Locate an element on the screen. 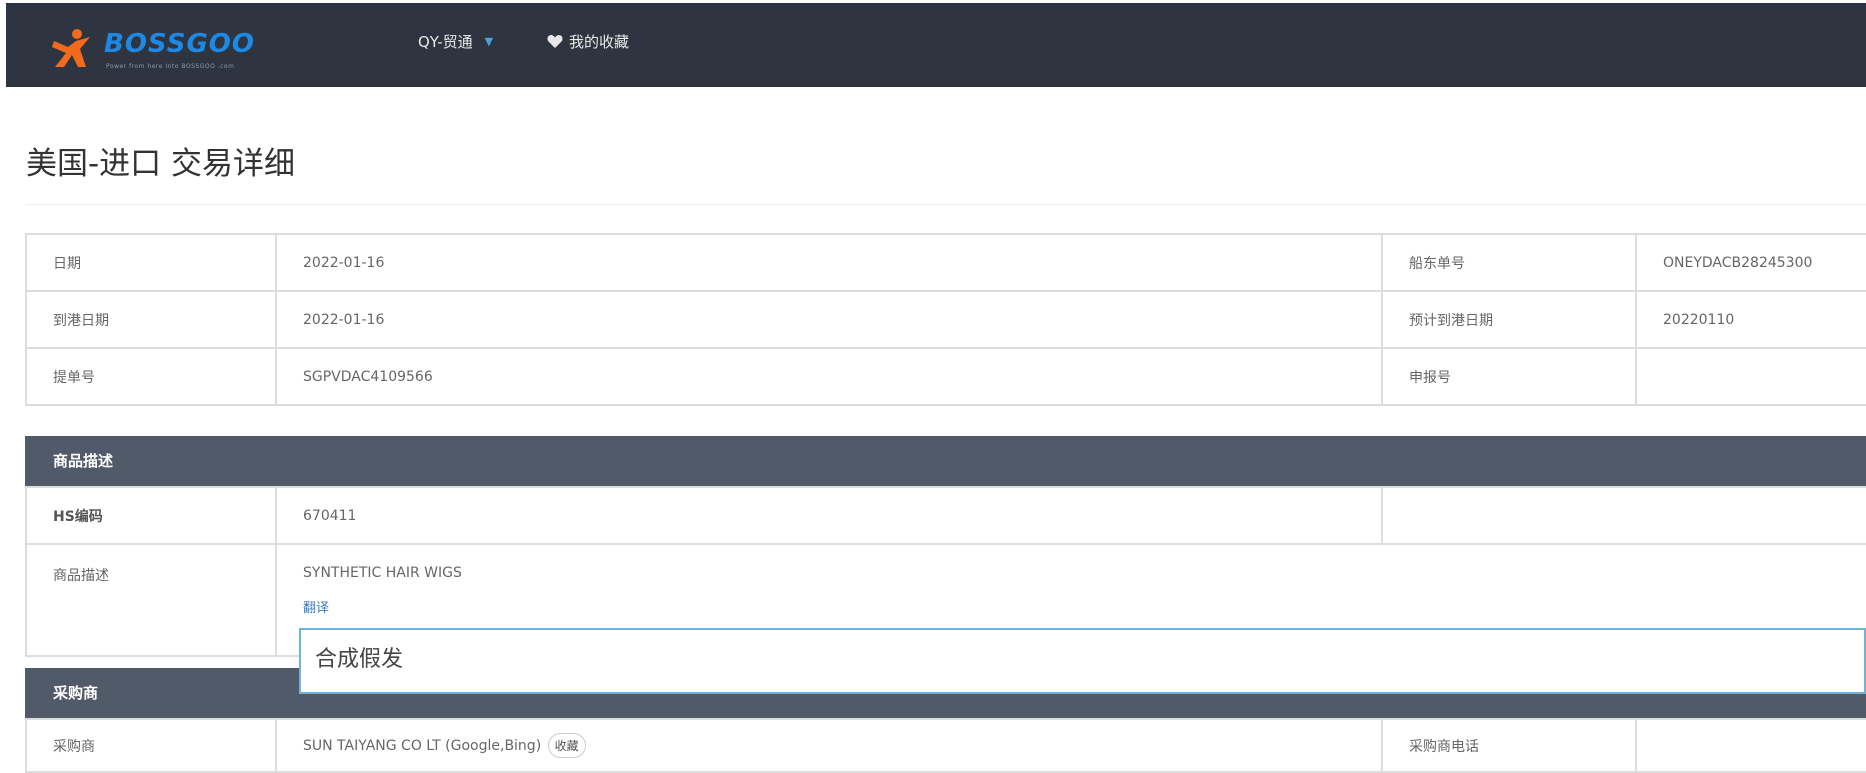 Image resolution: width=1866 pixels, height=773 pixels. table-row: 日期 2022-01-16 船东单号 ONEYDACB28245300 is located at coordinates (945, 262).